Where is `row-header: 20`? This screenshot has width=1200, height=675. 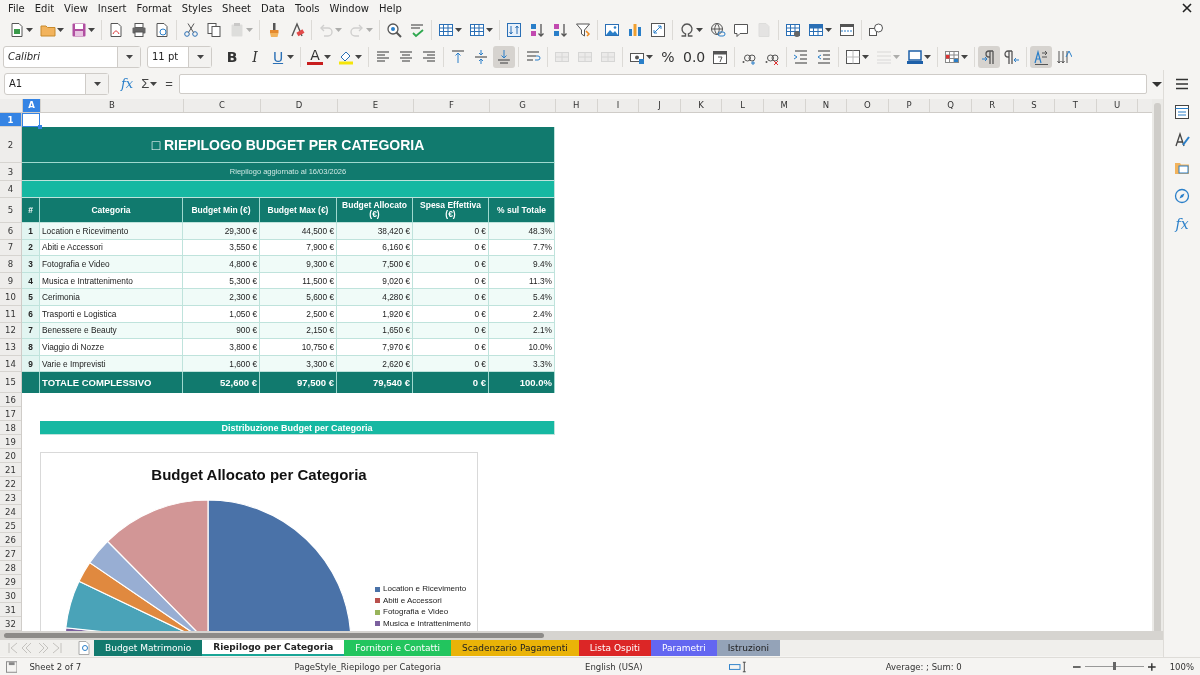 row-header: 20 is located at coordinates (10, 456).